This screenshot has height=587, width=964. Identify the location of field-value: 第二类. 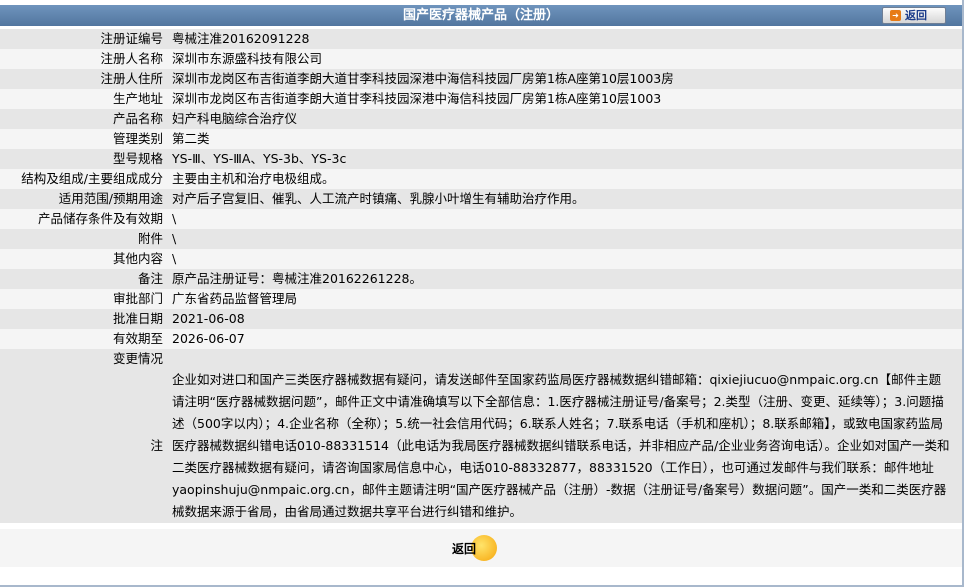
(565, 139).